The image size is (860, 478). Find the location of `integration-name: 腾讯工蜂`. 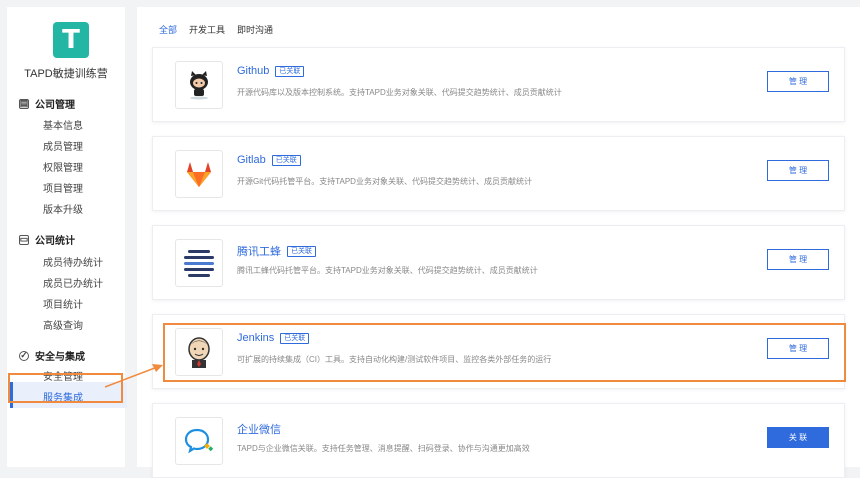

integration-name: 腾讯工蜂 is located at coordinates (259, 252).